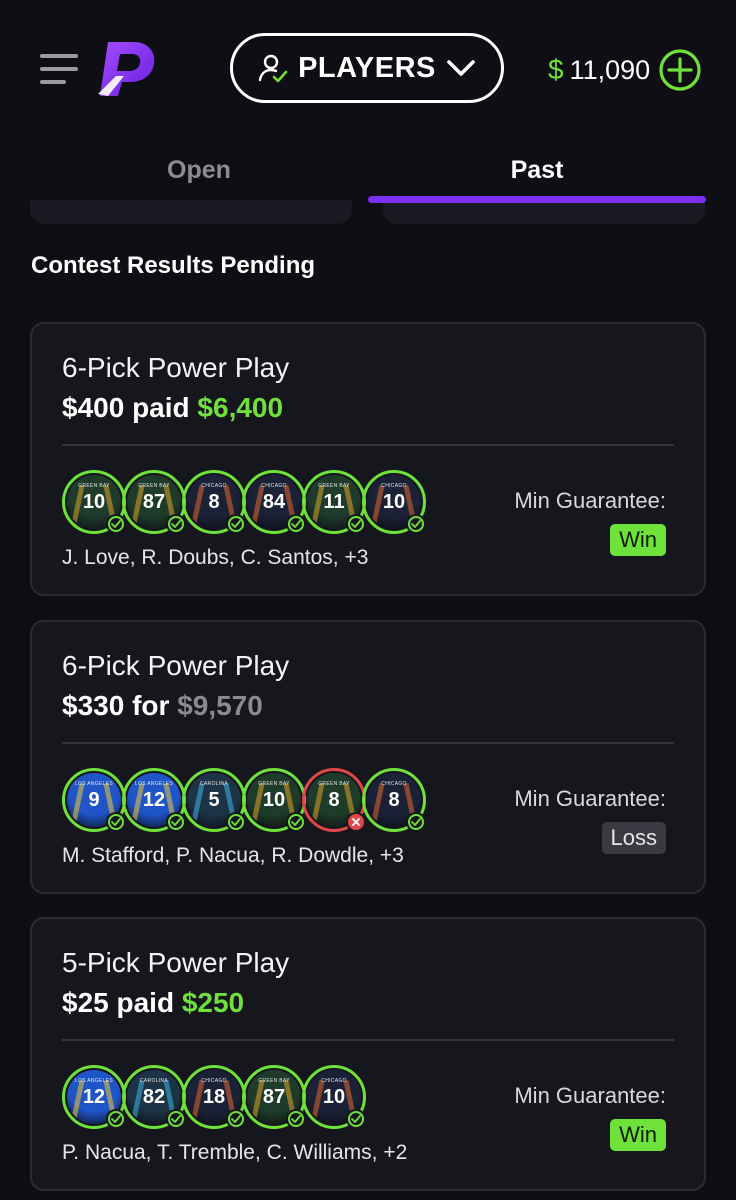  I want to click on player-avatar: GREEN BAY 8, so click(334, 800).